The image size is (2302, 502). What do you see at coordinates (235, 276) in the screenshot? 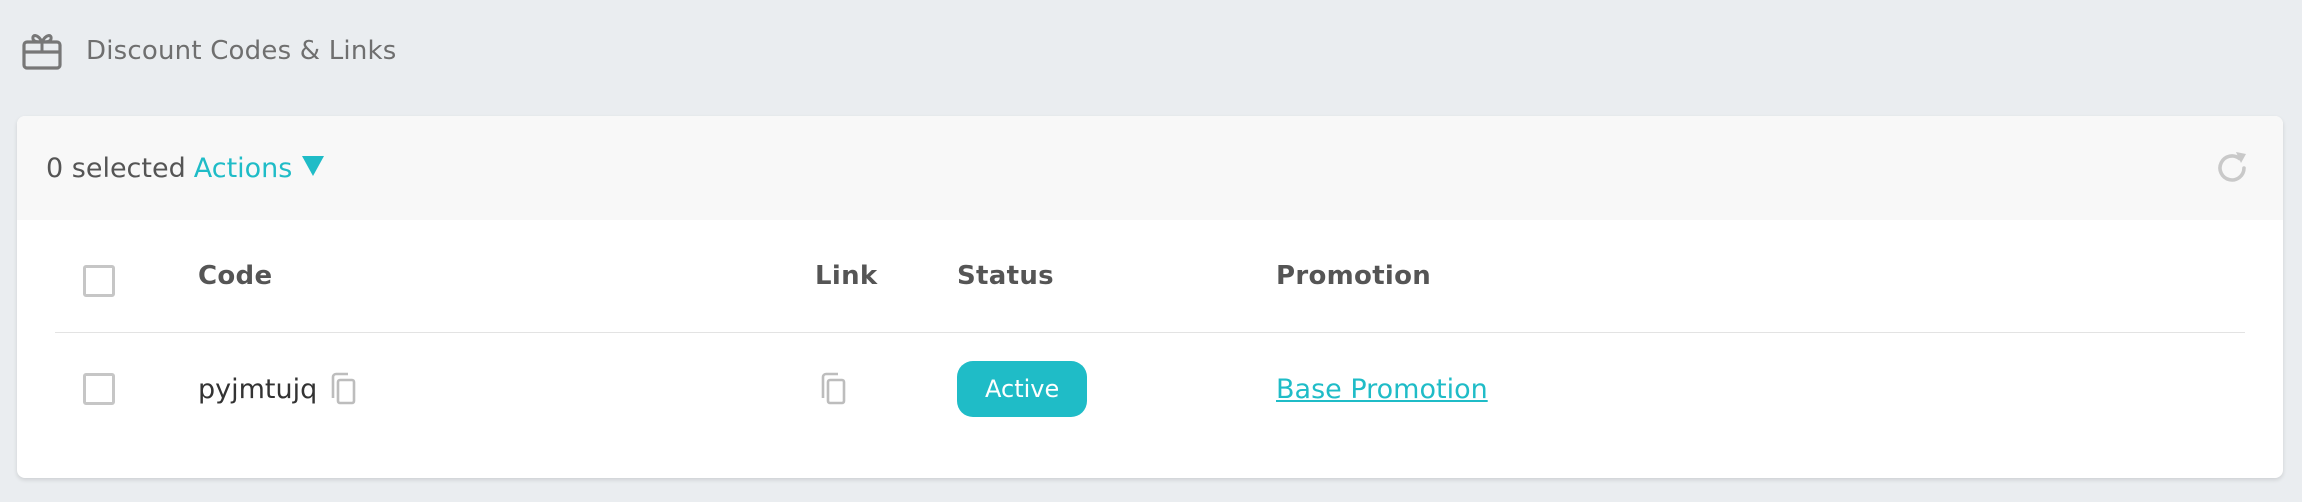
I see `column-header-code: Code` at bounding box center [235, 276].